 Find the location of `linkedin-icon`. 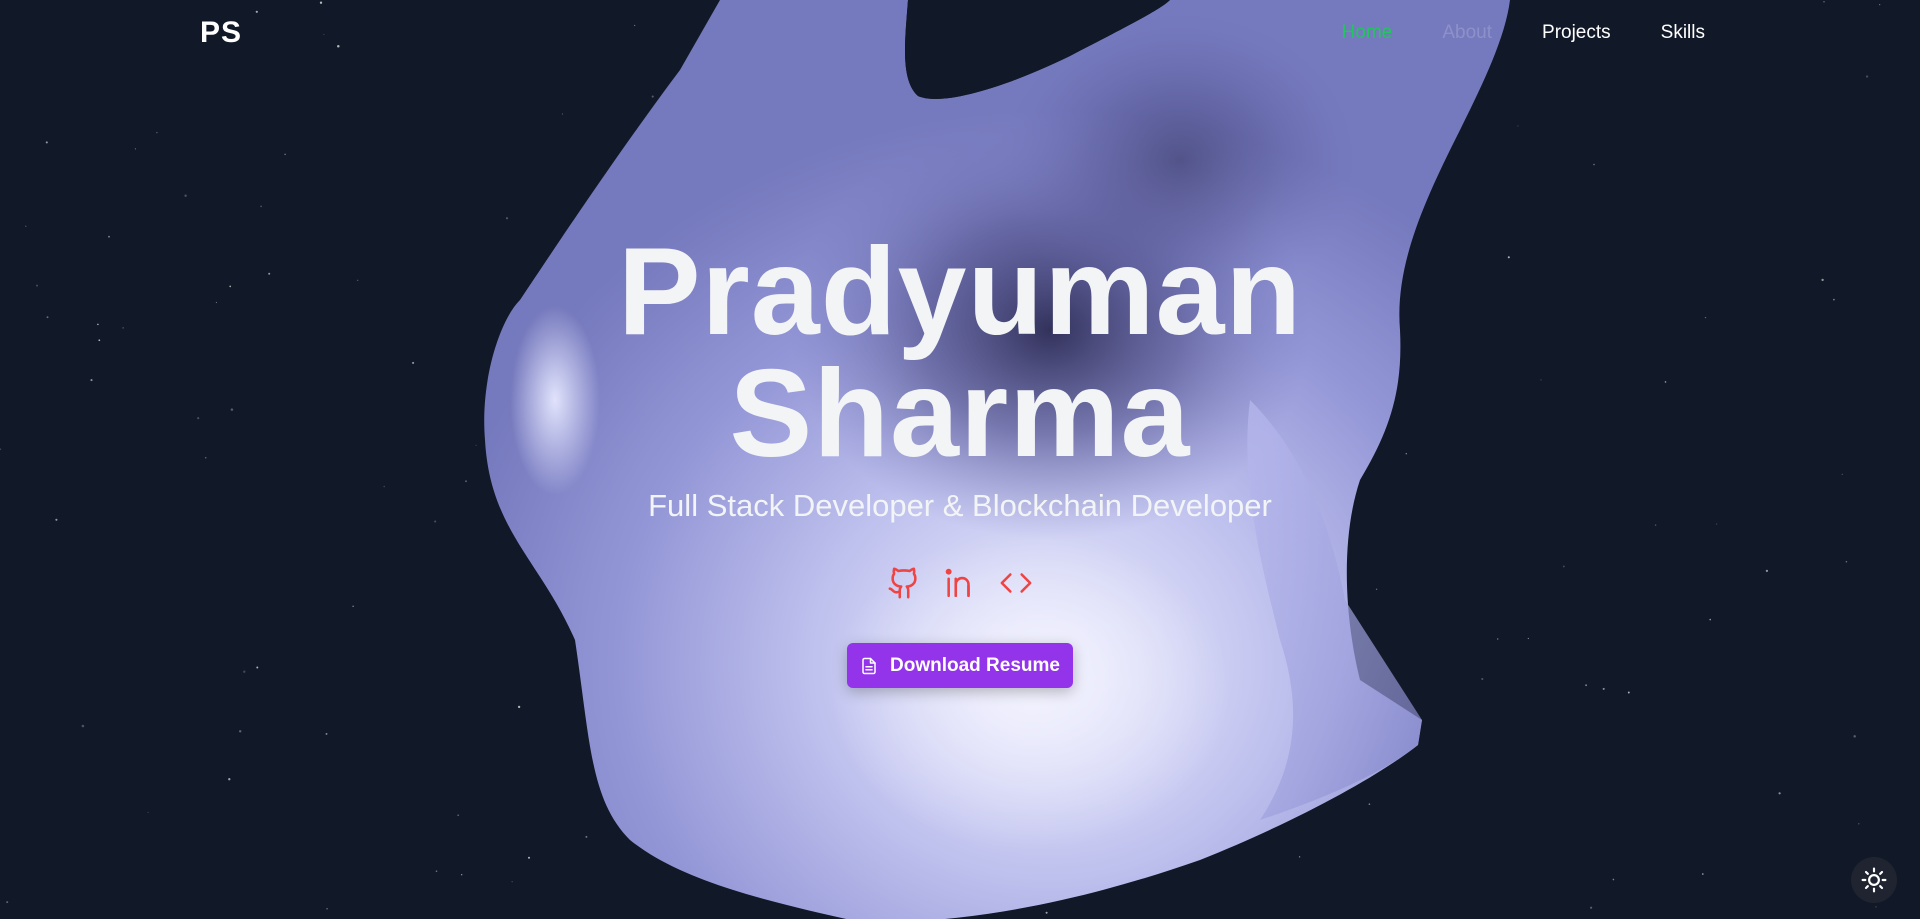

linkedin-icon is located at coordinates (960, 583).